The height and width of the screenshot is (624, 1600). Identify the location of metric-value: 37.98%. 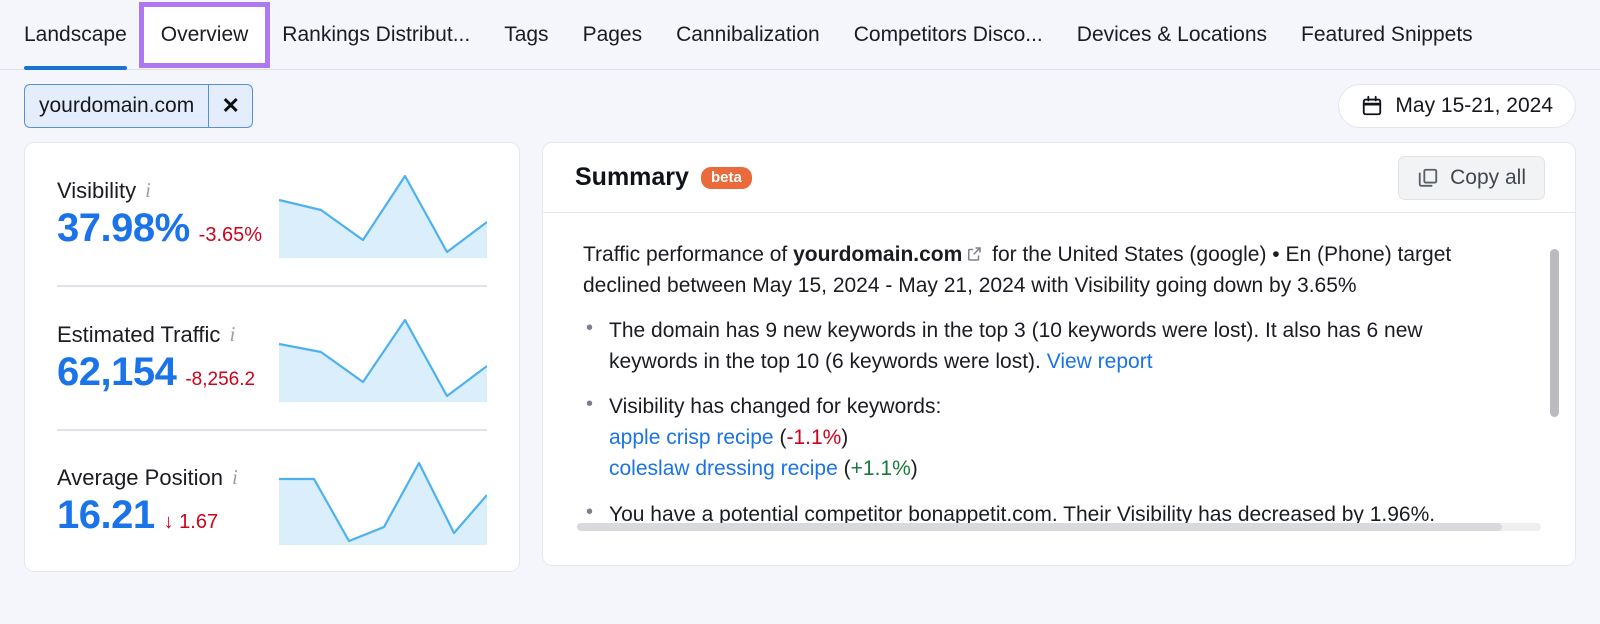
(123, 227).